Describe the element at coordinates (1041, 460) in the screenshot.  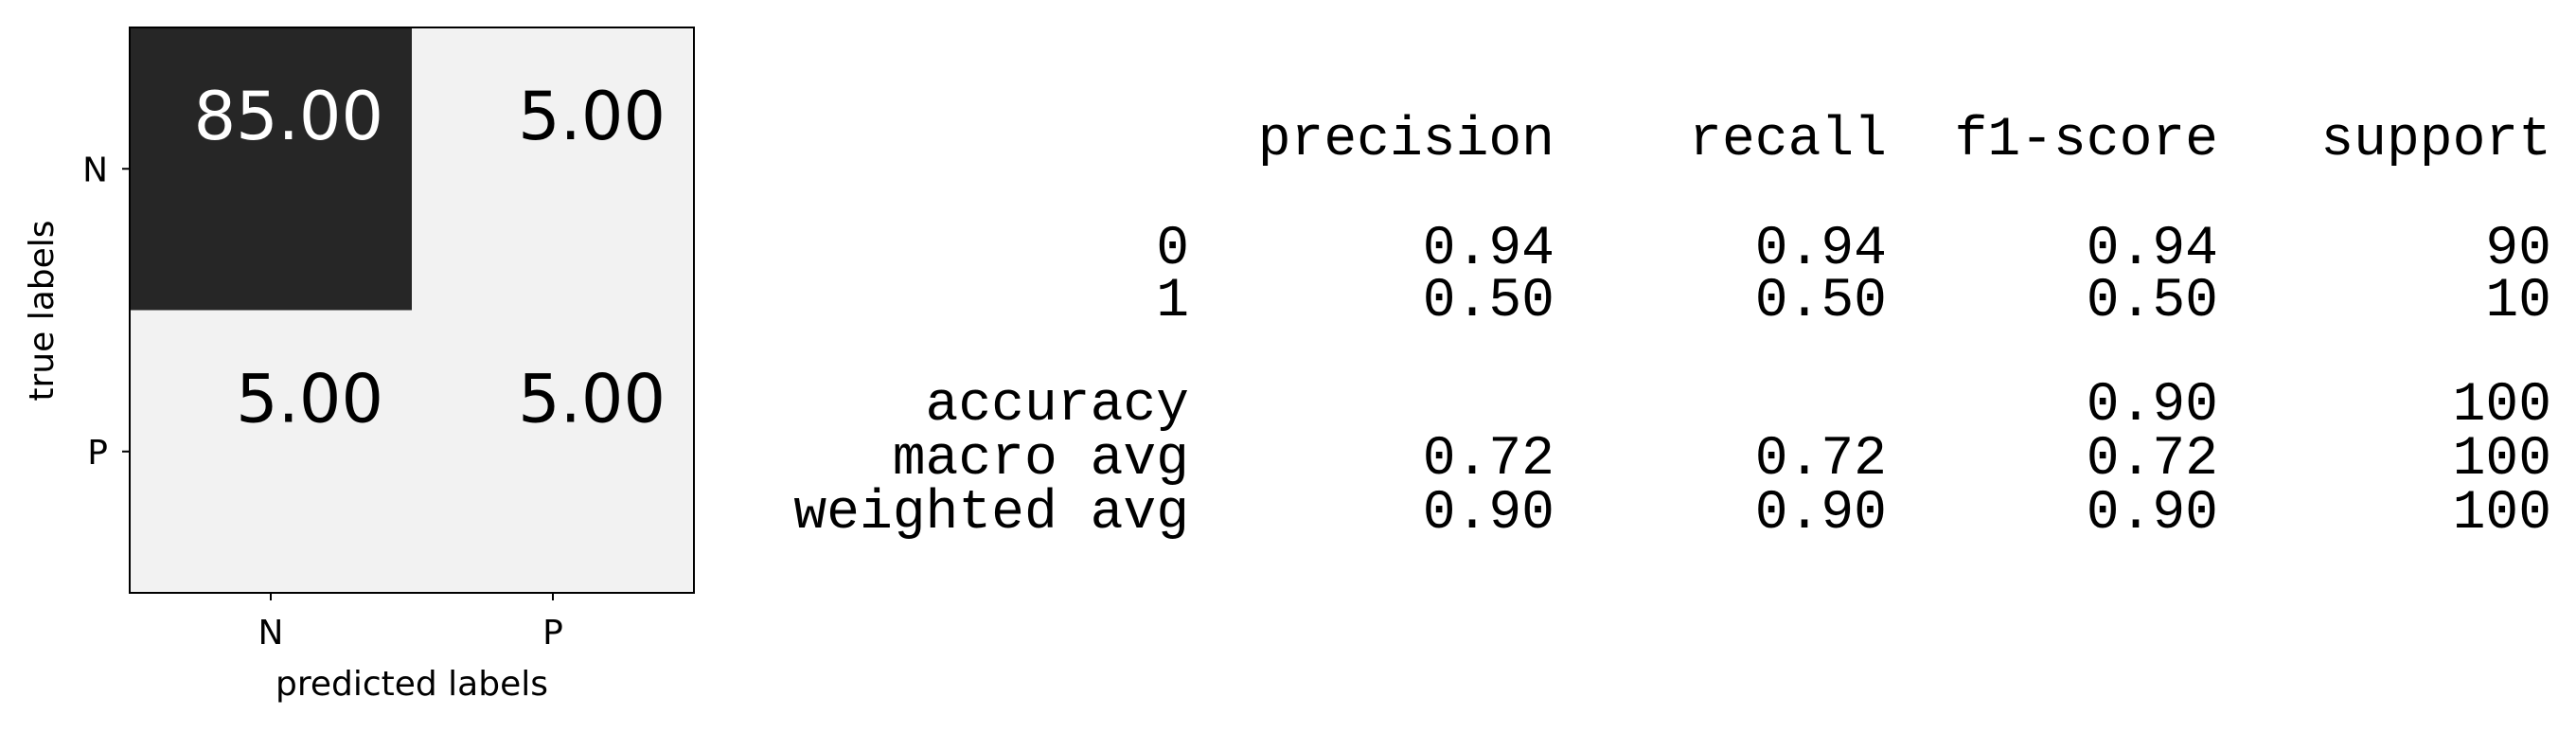
I see `report-row-label: macro avg` at that location.